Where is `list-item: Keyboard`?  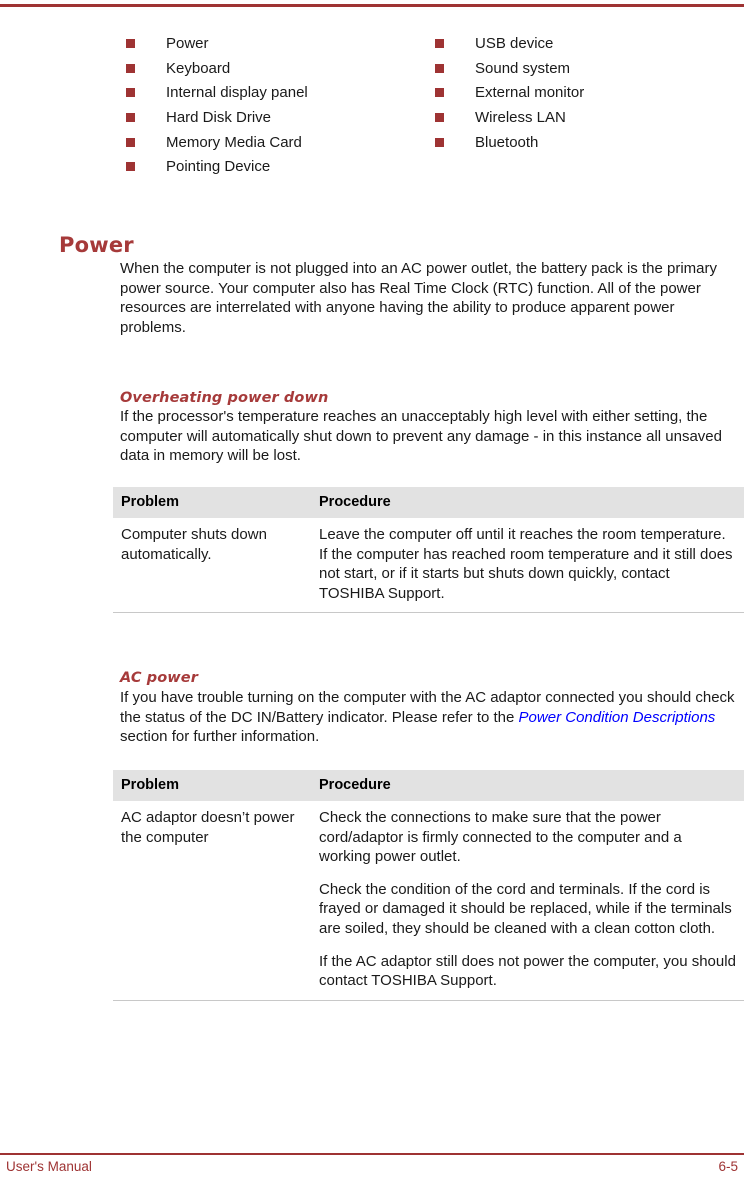
list-item: Keyboard is located at coordinates (276, 70).